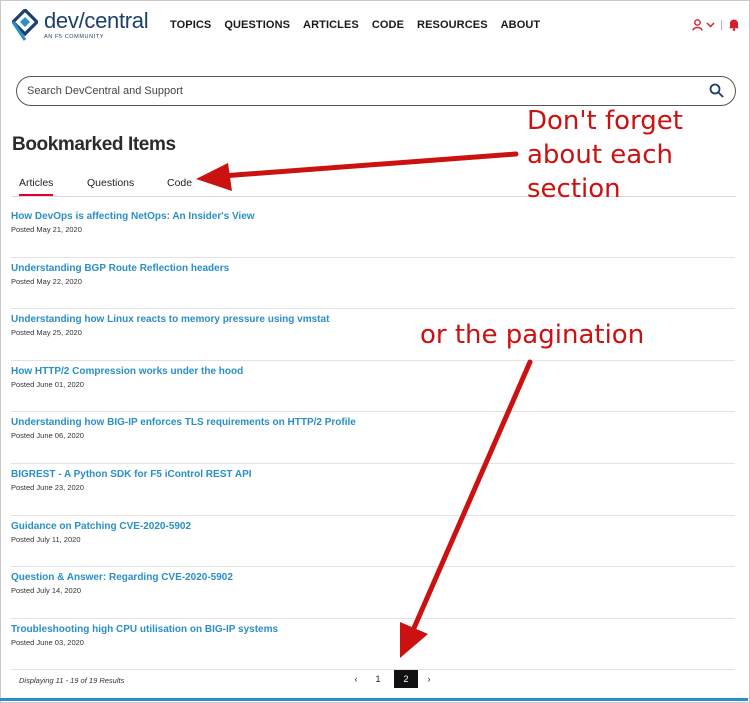 The height and width of the screenshot is (703, 750). What do you see at coordinates (257, 25) in the screenshot?
I see `nav-questions: QUESTIONS` at bounding box center [257, 25].